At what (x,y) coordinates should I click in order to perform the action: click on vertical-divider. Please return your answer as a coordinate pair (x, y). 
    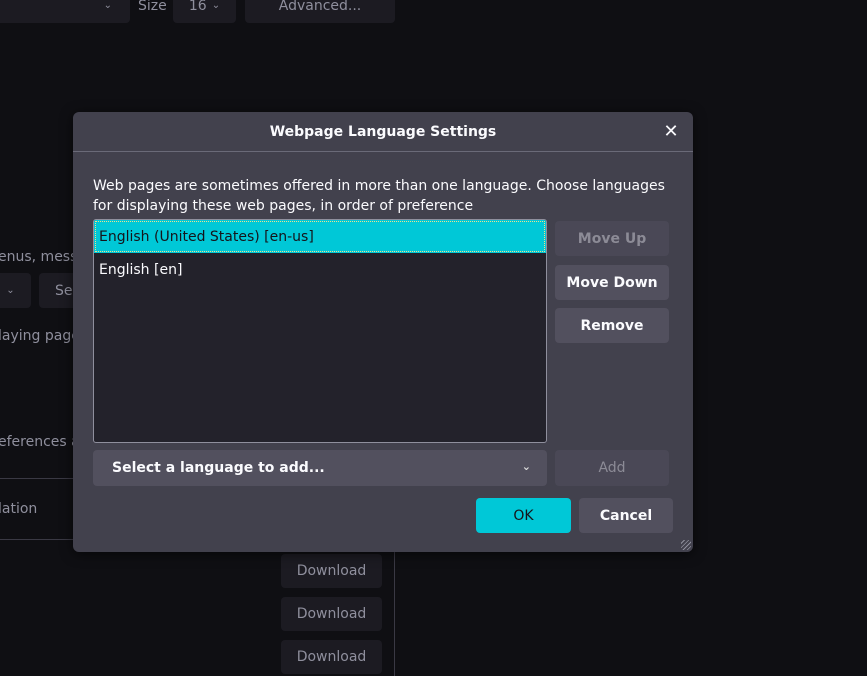
    Looking at the image, I should click on (394, 608).